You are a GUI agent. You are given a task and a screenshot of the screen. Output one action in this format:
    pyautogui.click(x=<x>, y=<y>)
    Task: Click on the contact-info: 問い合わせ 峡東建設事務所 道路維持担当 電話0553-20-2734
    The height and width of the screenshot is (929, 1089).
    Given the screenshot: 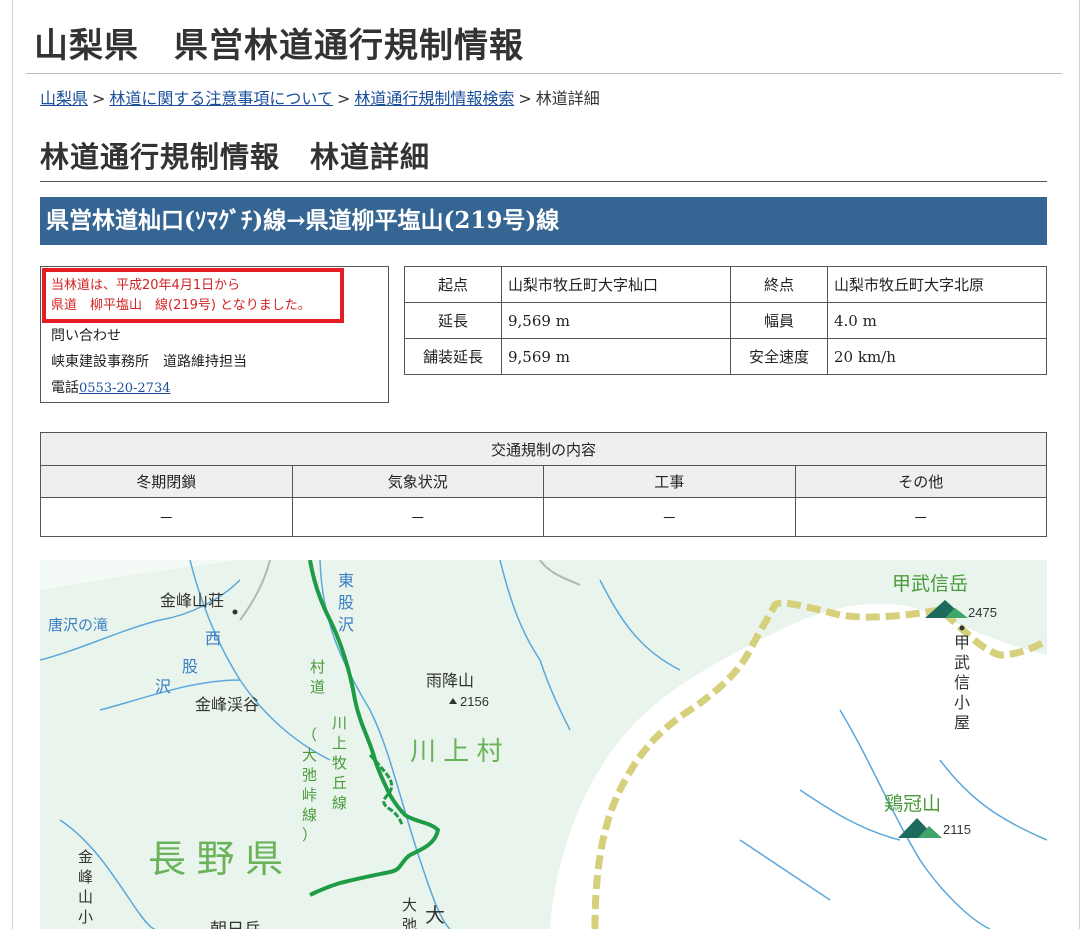 What is the action you would take?
    pyautogui.click(x=149, y=362)
    